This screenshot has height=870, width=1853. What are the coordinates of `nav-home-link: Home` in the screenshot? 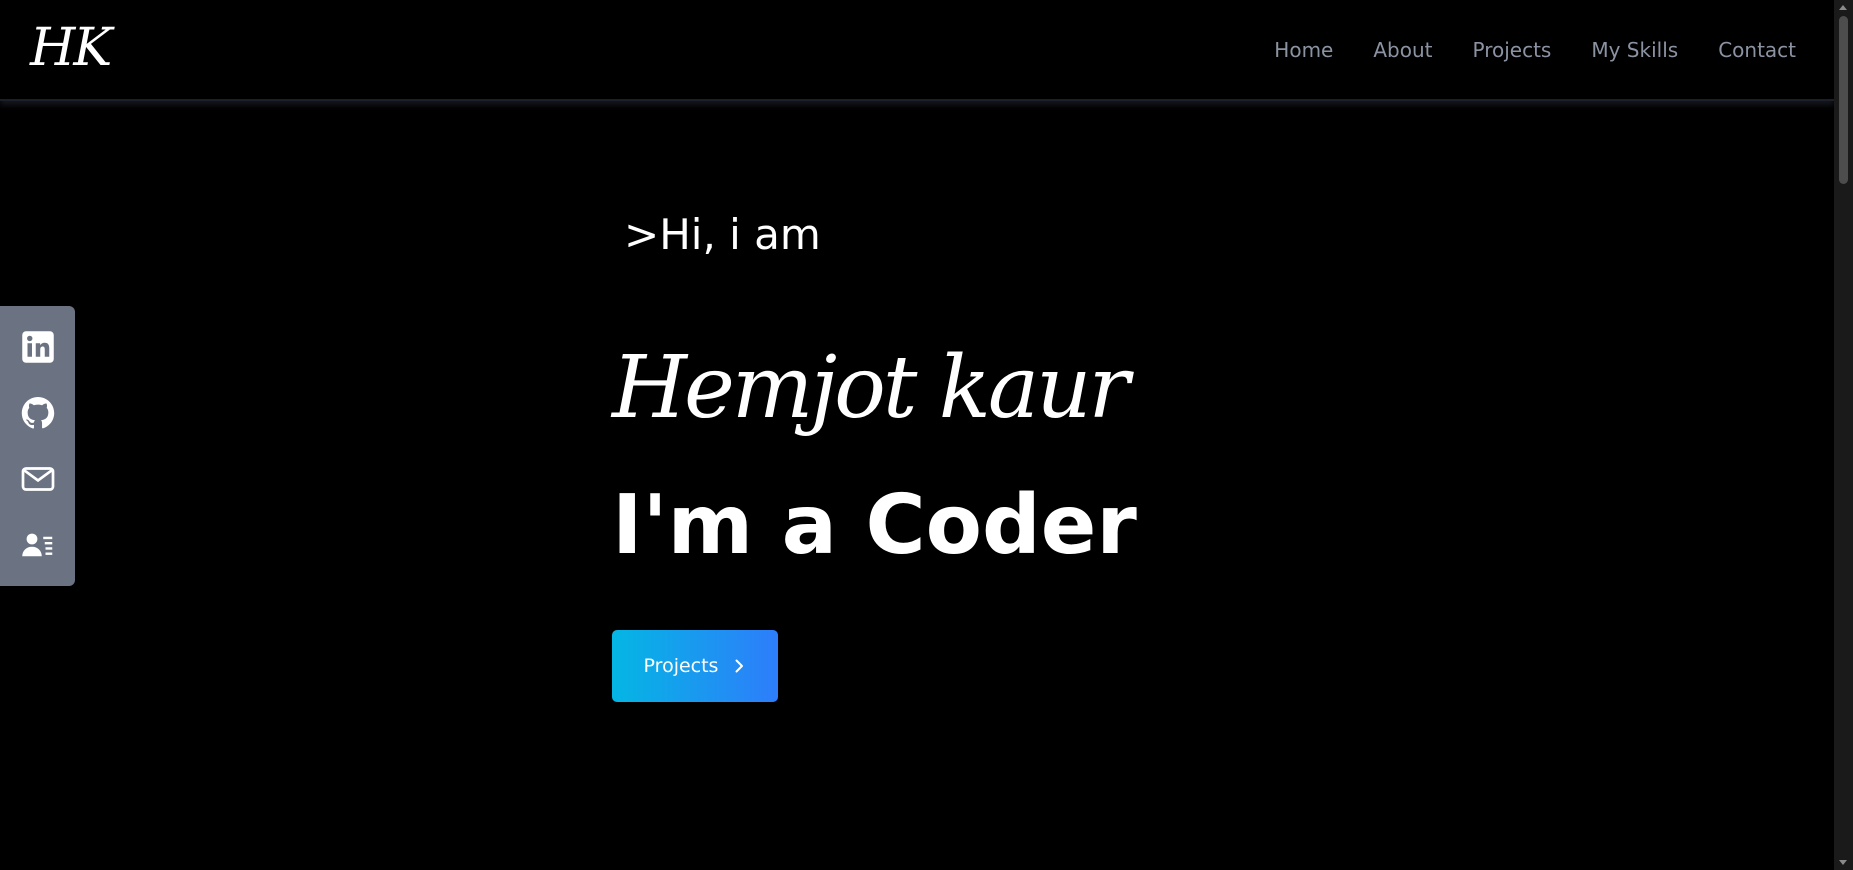 It's located at (1303, 50).